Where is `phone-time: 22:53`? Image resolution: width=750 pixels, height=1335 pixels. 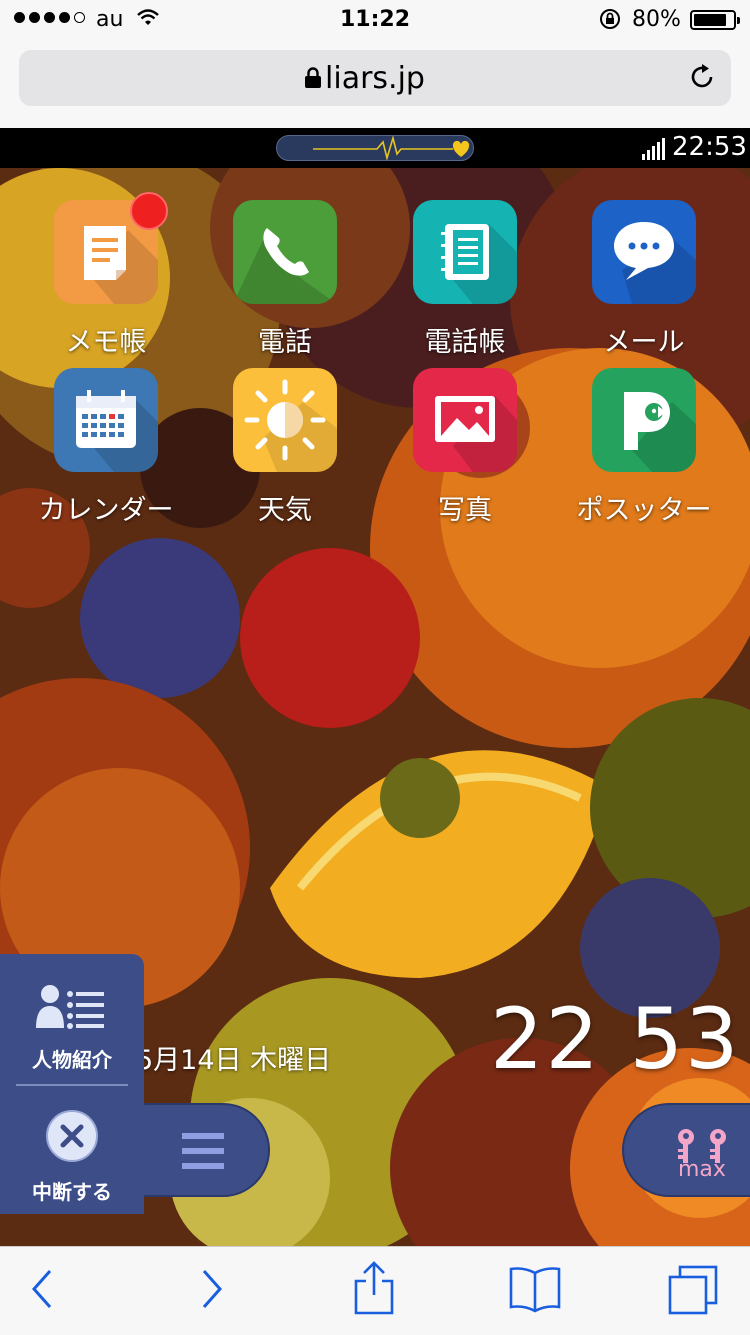
phone-time: 22:53 is located at coordinates (709, 147).